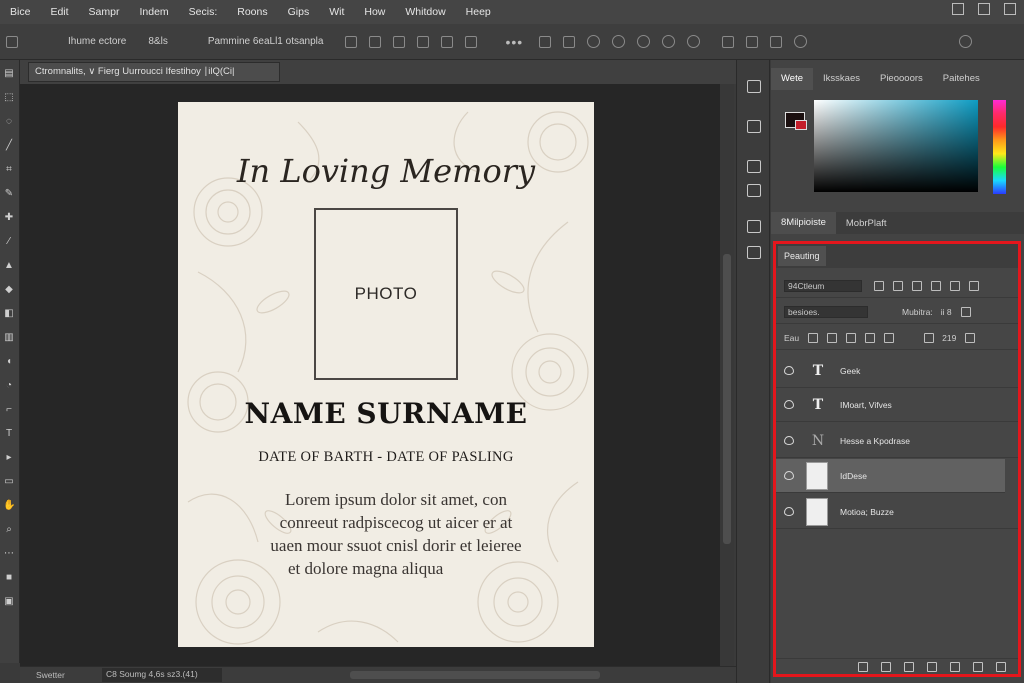  Describe the element at coordinates (946, 312) in the screenshot. I see `opacity-value: ii 8` at that location.